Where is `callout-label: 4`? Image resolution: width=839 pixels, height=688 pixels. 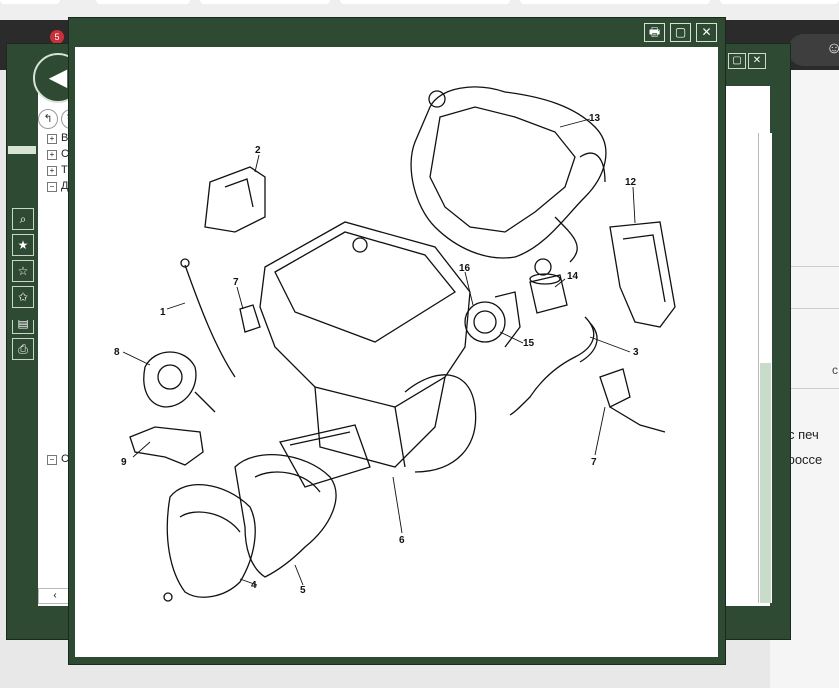 callout-label: 4 is located at coordinates (254, 585).